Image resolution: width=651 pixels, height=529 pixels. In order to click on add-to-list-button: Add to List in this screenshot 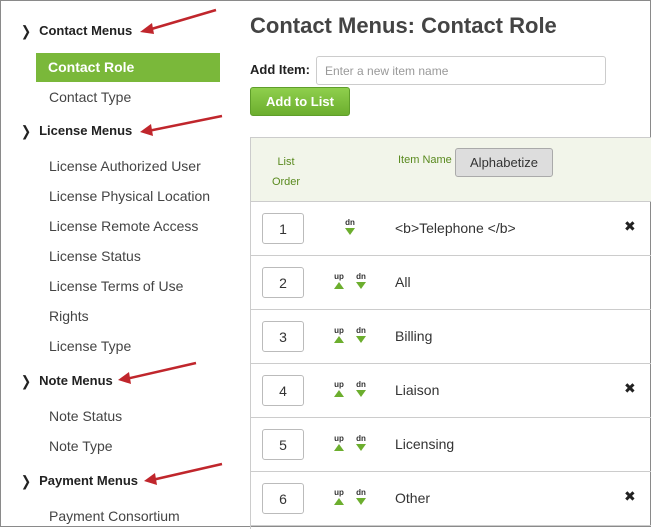, I will do `click(300, 101)`.